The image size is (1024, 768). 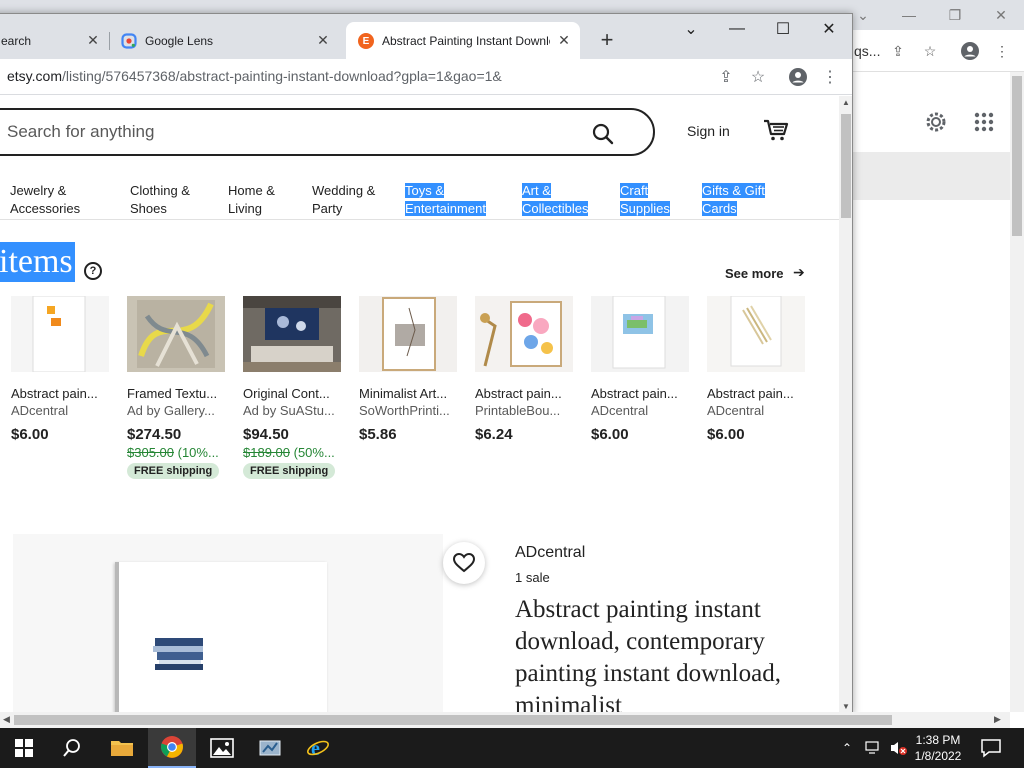 What do you see at coordinates (251, 200) in the screenshot?
I see `category-home: Home & Living` at bounding box center [251, 200].